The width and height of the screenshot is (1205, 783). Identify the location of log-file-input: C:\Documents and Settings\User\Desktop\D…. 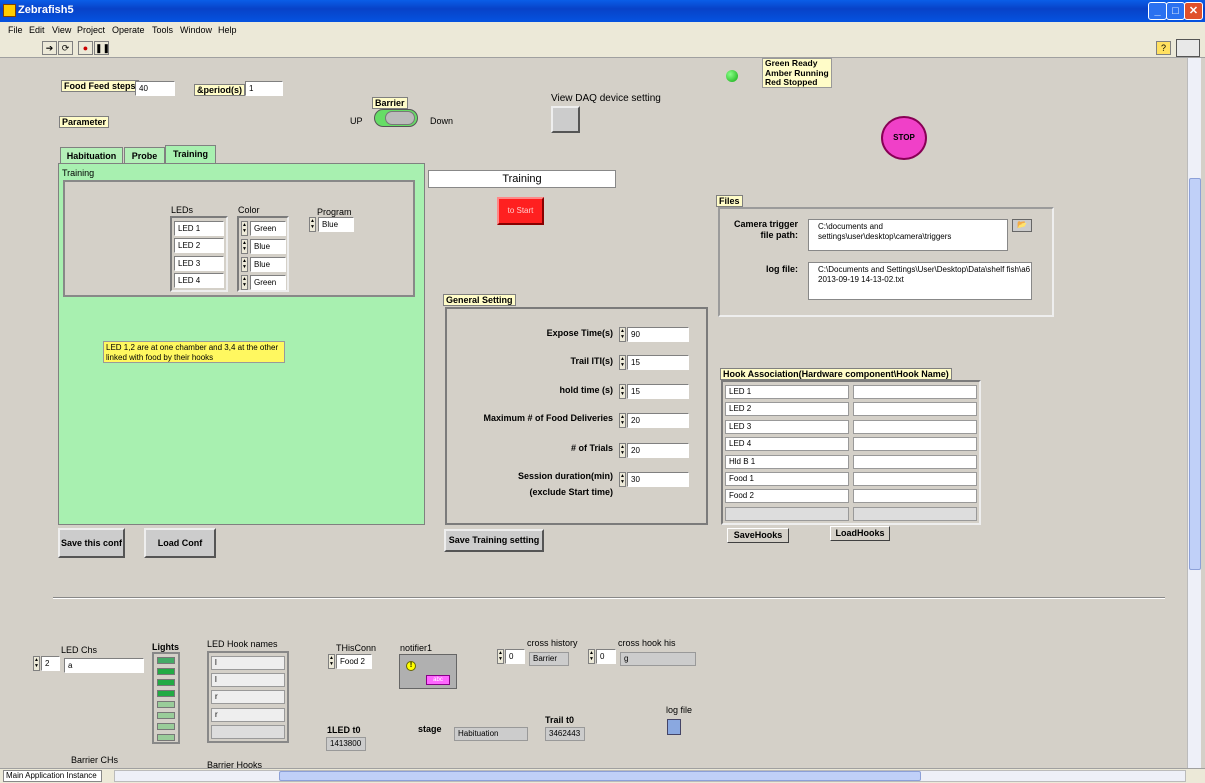
(920, 281).